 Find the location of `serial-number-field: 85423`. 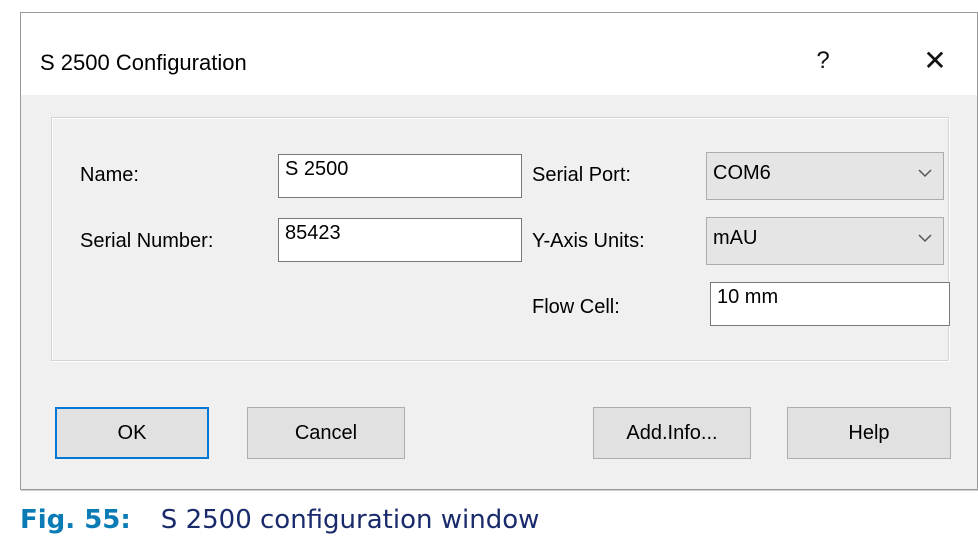

serial-number-field: 85423 is located at coordinates (400, 240).